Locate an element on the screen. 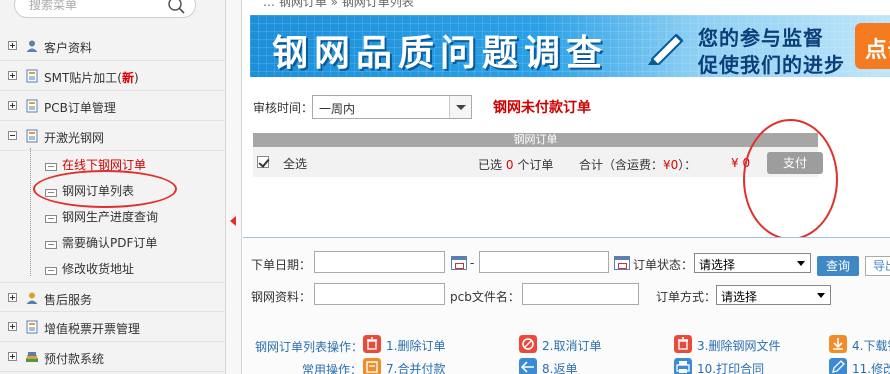  order-status-select: 请选择 is located at coordinates (752, 263).